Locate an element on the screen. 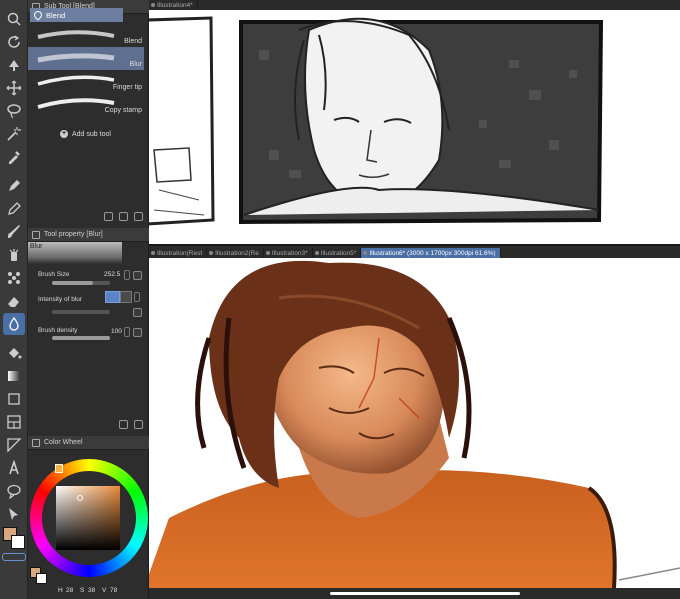  brush-size-stepper is located at coordinates (127, 275).